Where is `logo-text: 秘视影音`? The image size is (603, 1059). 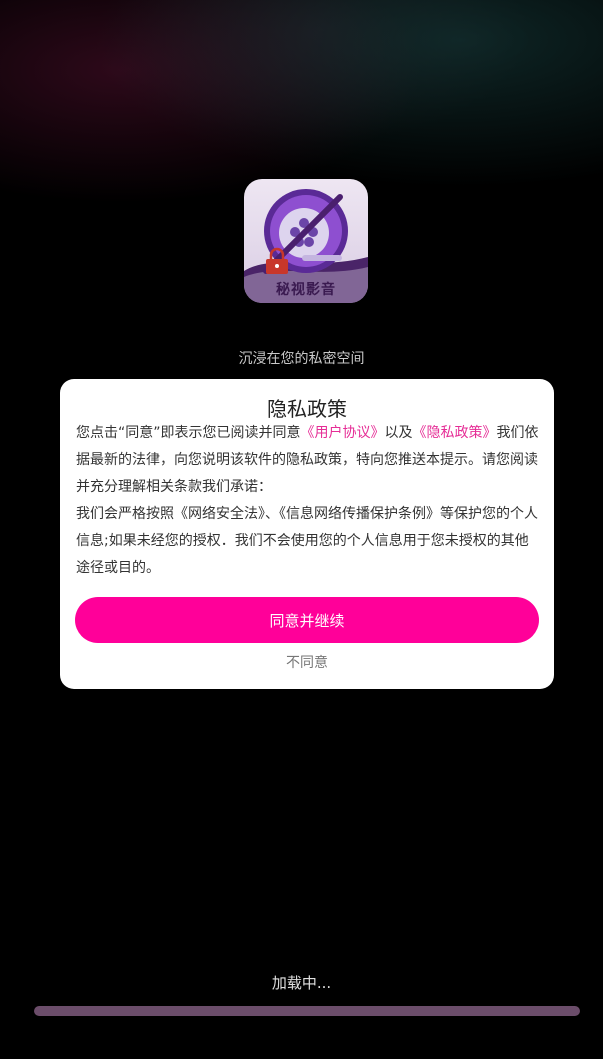 logo-text: 秘视影音 is located at coordinates (306, 290).